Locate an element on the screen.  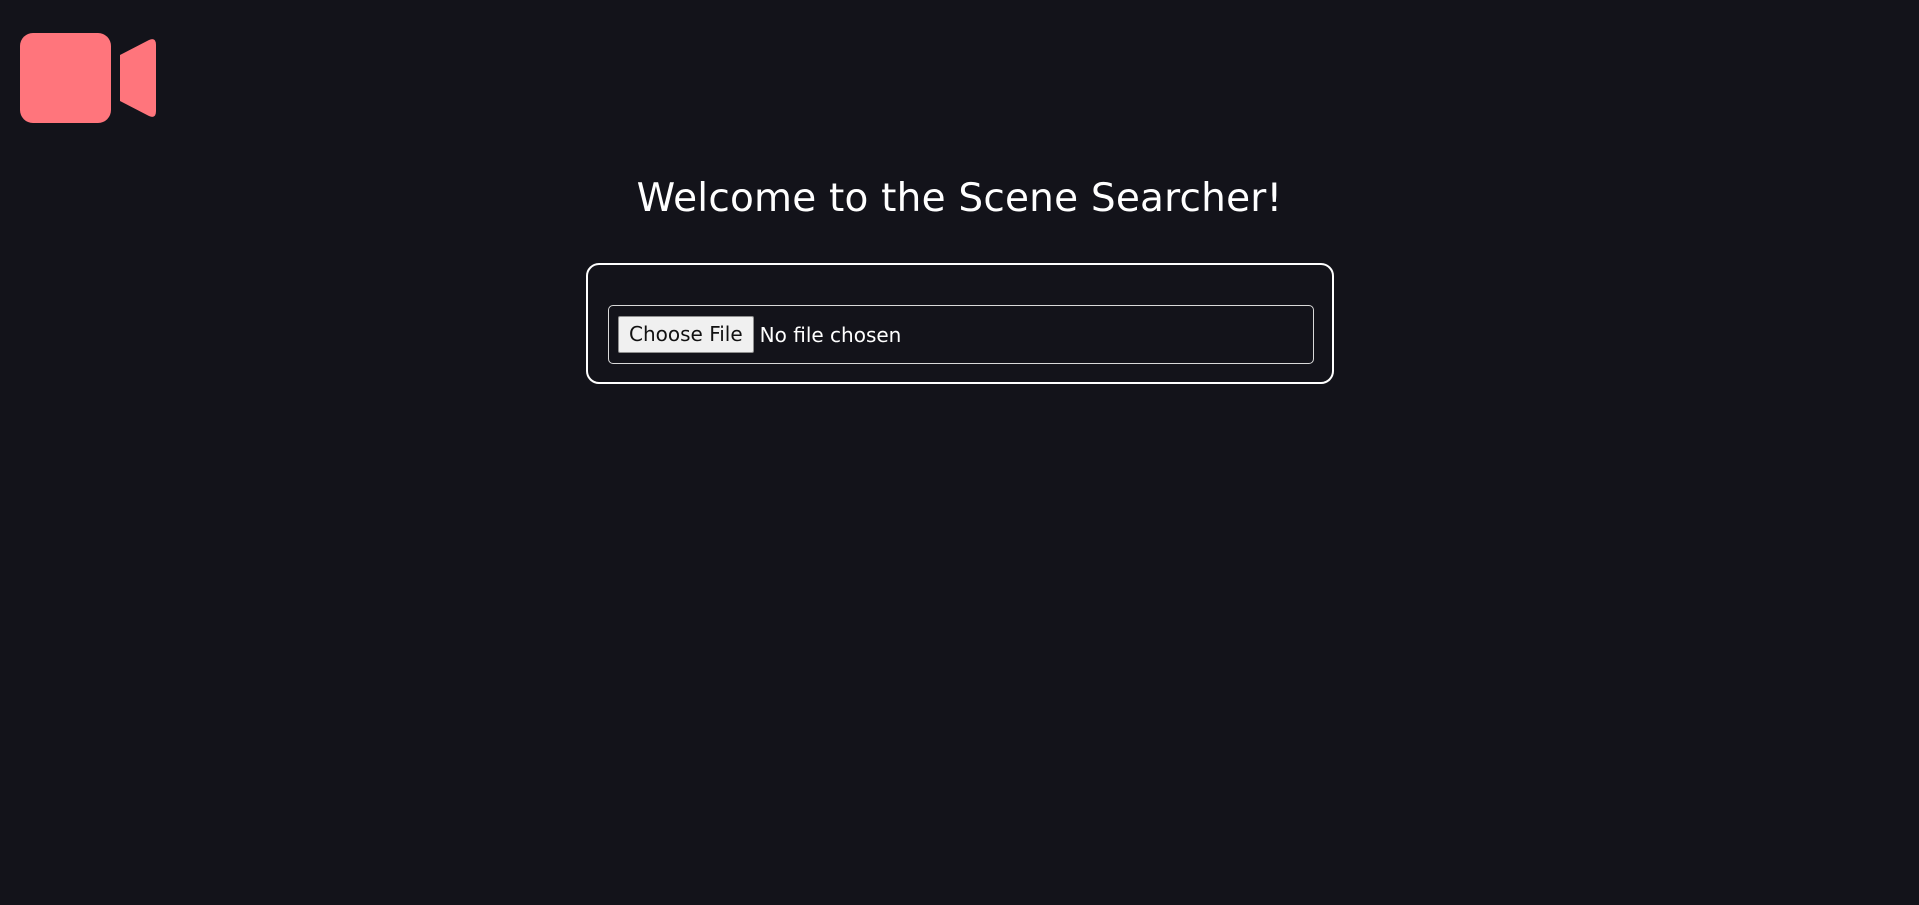
upload-card: Choose File No file chosen is located at coordinates (960, 323).